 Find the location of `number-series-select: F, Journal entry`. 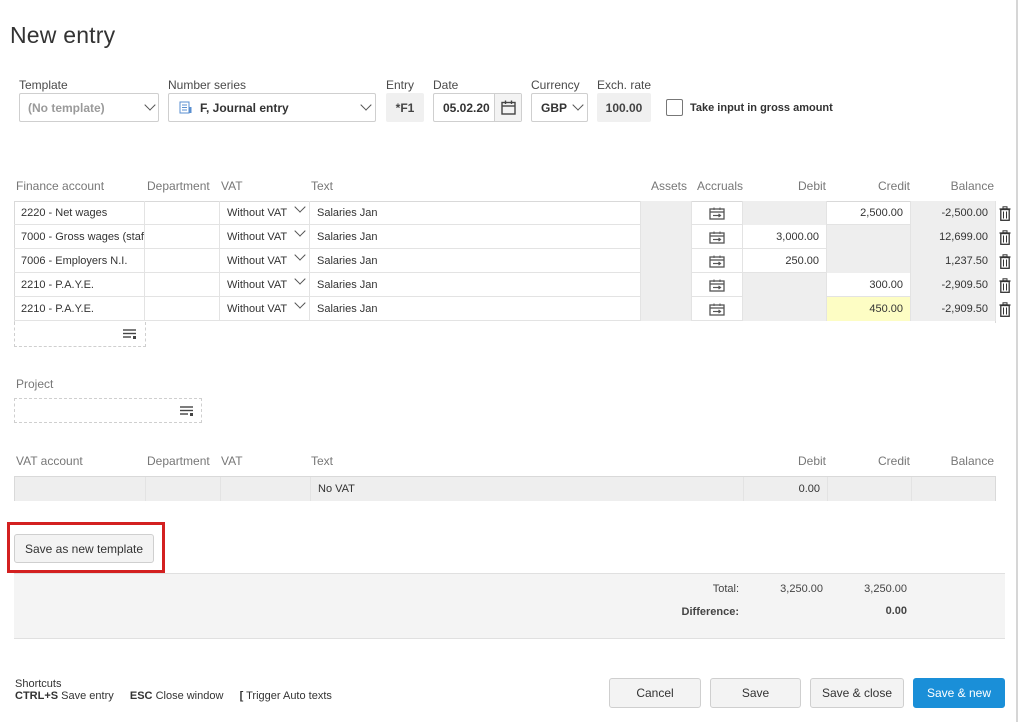

number-series-select: F, Journal entry is located at coordinates (272, 107).